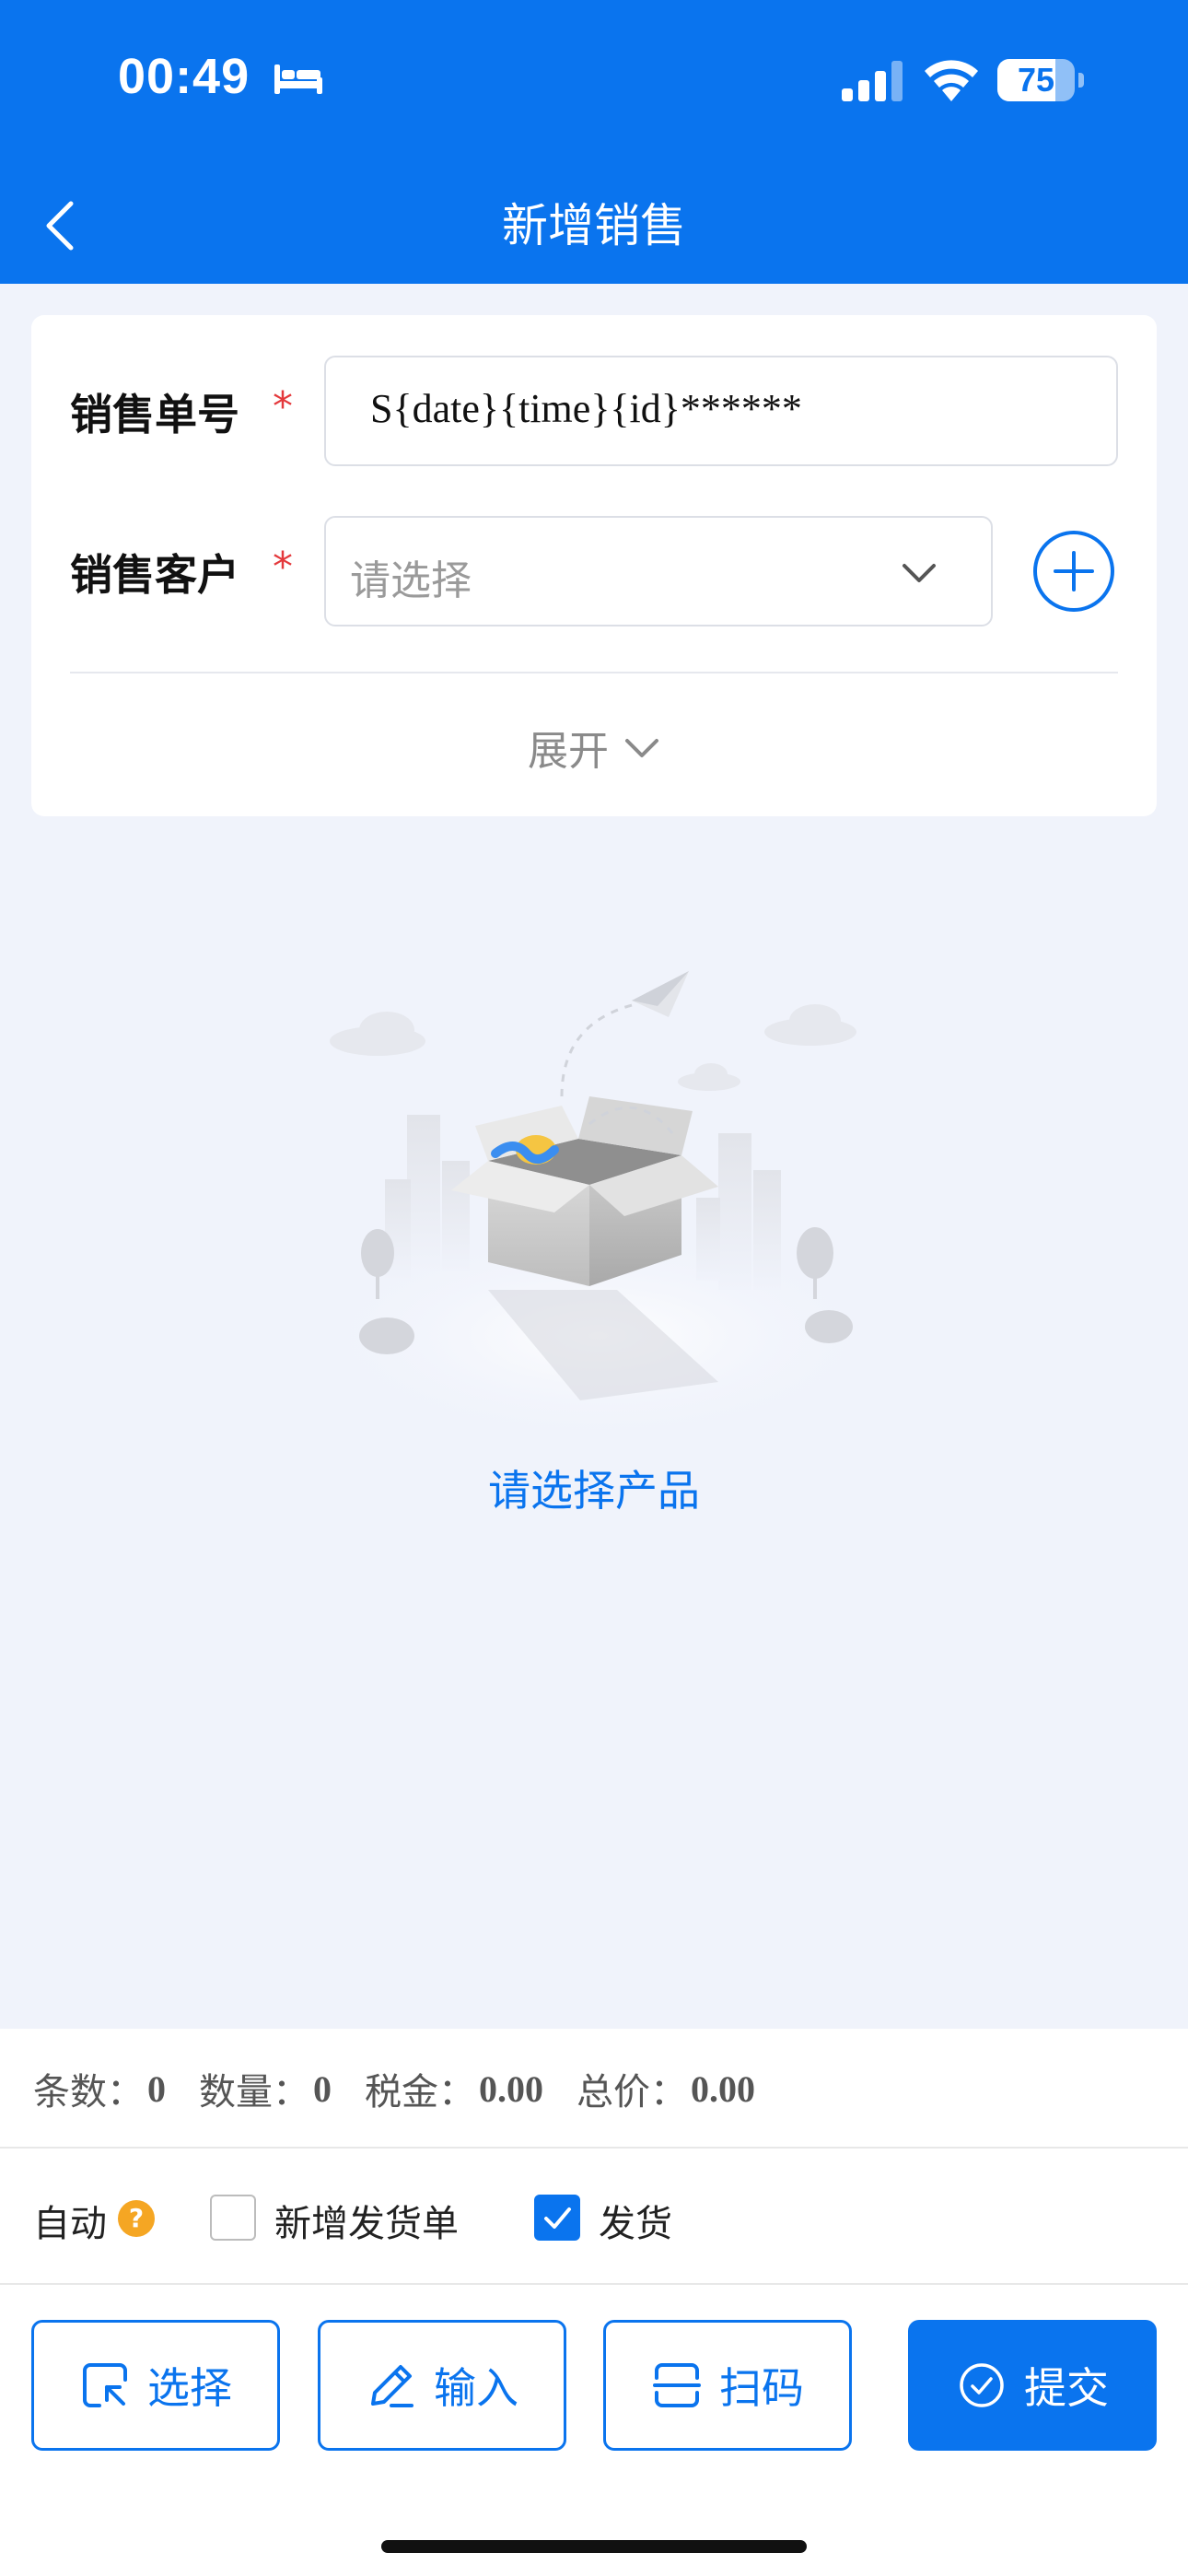 This screenshot has width=1188, height=2576. Describe the element at coordinates (420, 2092) in the screenshot. I see `tax-label: 税金：` at that location.